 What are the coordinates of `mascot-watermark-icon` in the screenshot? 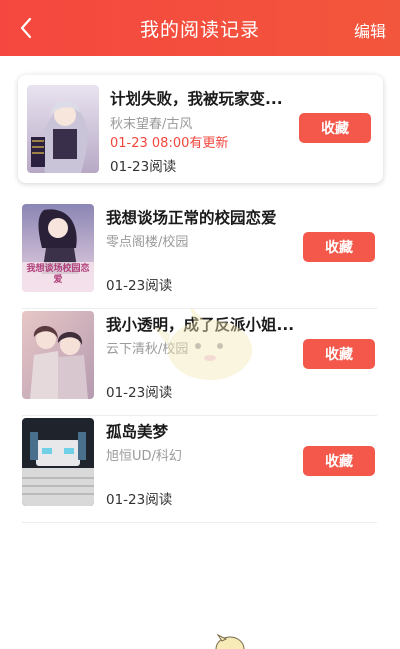 It's located at (203, 343).